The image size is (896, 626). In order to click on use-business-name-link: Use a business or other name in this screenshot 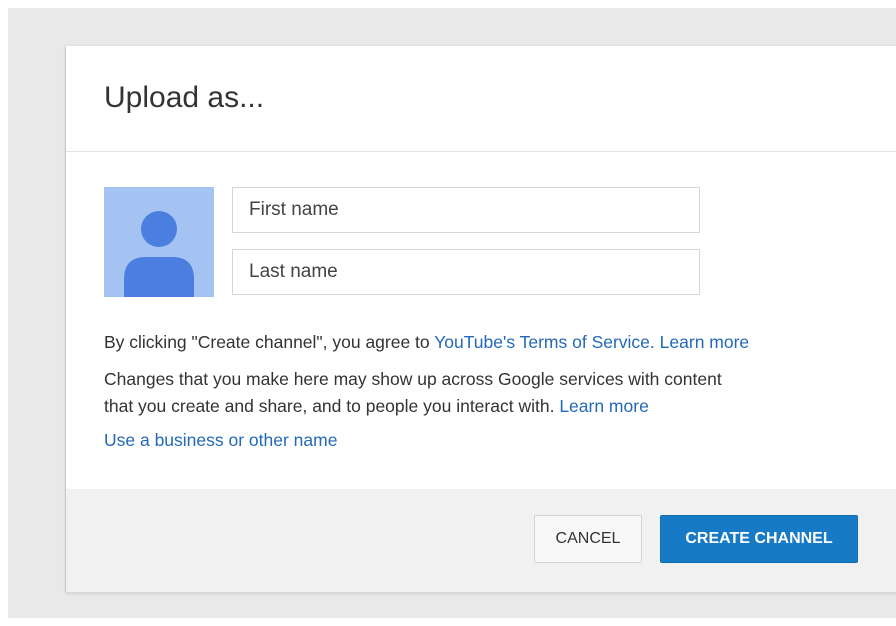, I will do `click(220, 440)`.